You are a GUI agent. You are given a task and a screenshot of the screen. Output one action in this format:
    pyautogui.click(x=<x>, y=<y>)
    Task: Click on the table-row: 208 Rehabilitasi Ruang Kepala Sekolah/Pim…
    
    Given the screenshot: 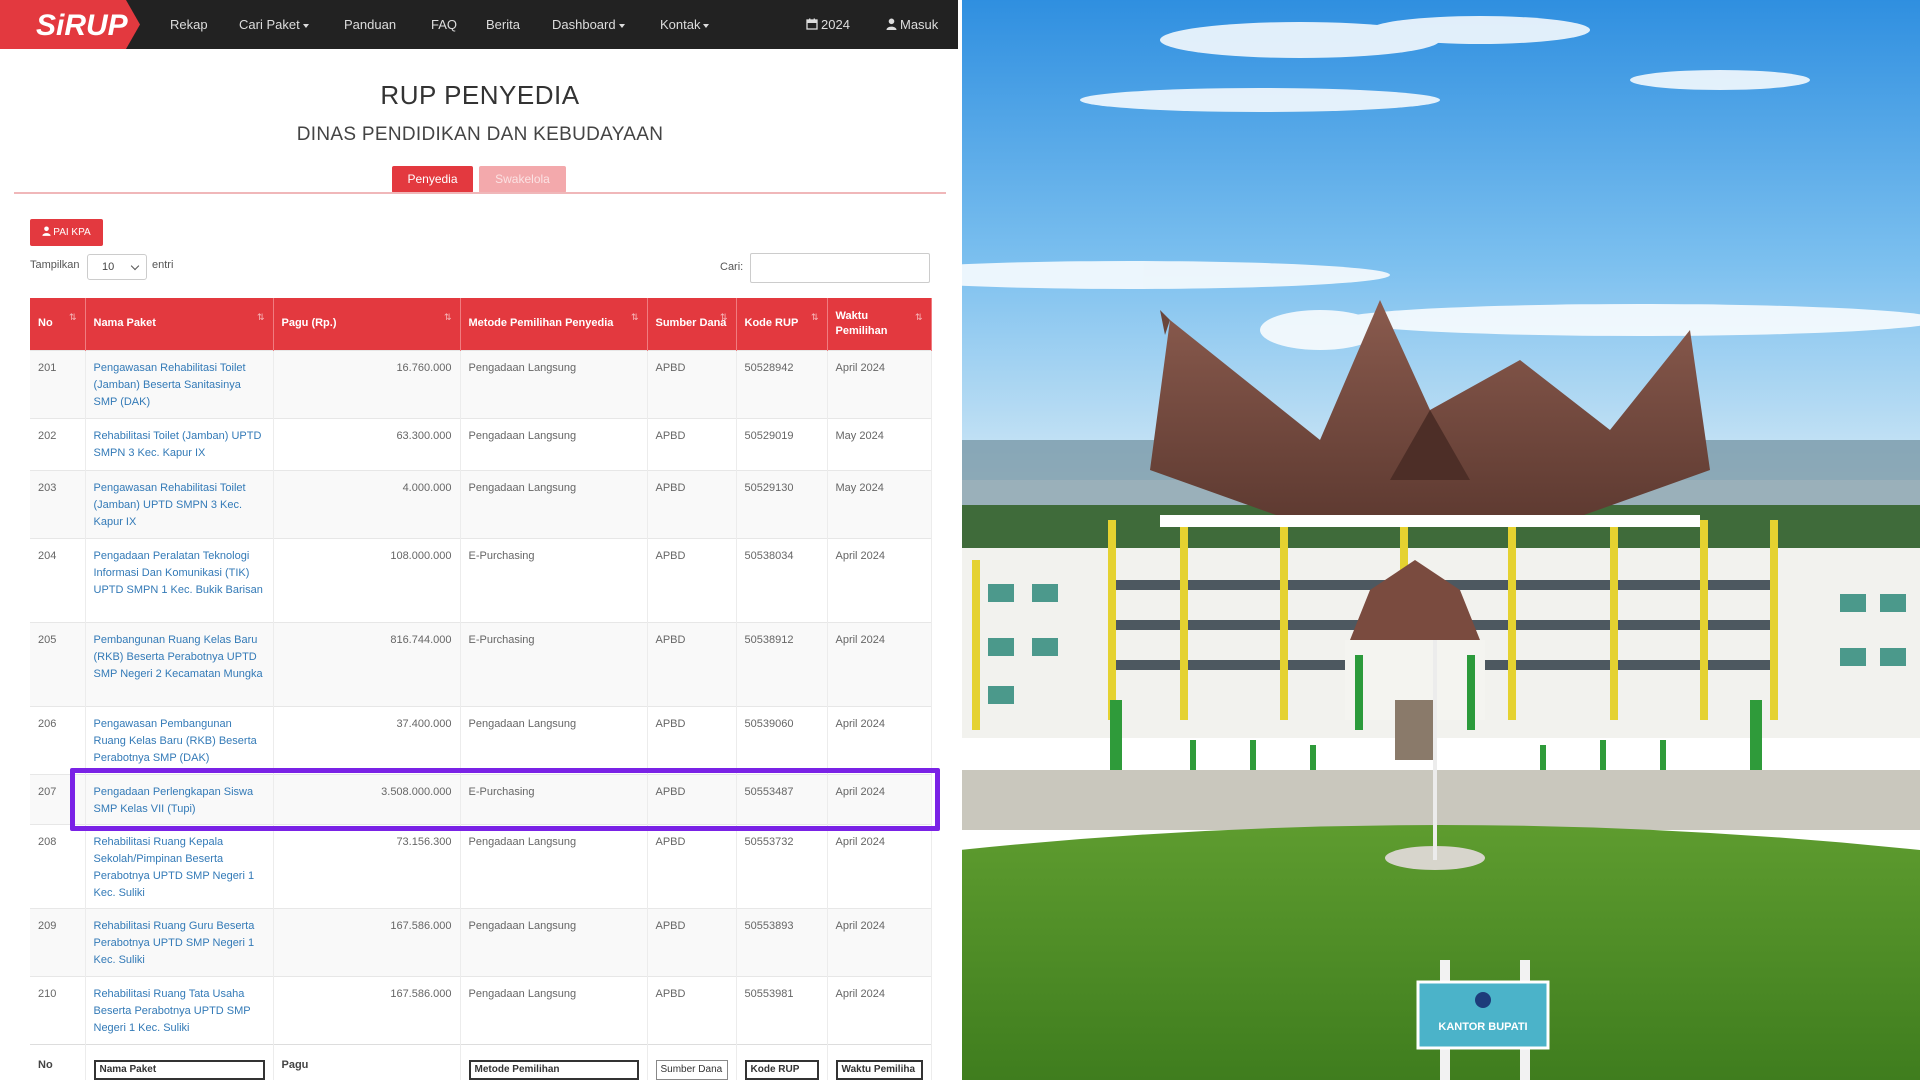 What is the action you would take?
    pyautogui.click(x=481, y=865)
    